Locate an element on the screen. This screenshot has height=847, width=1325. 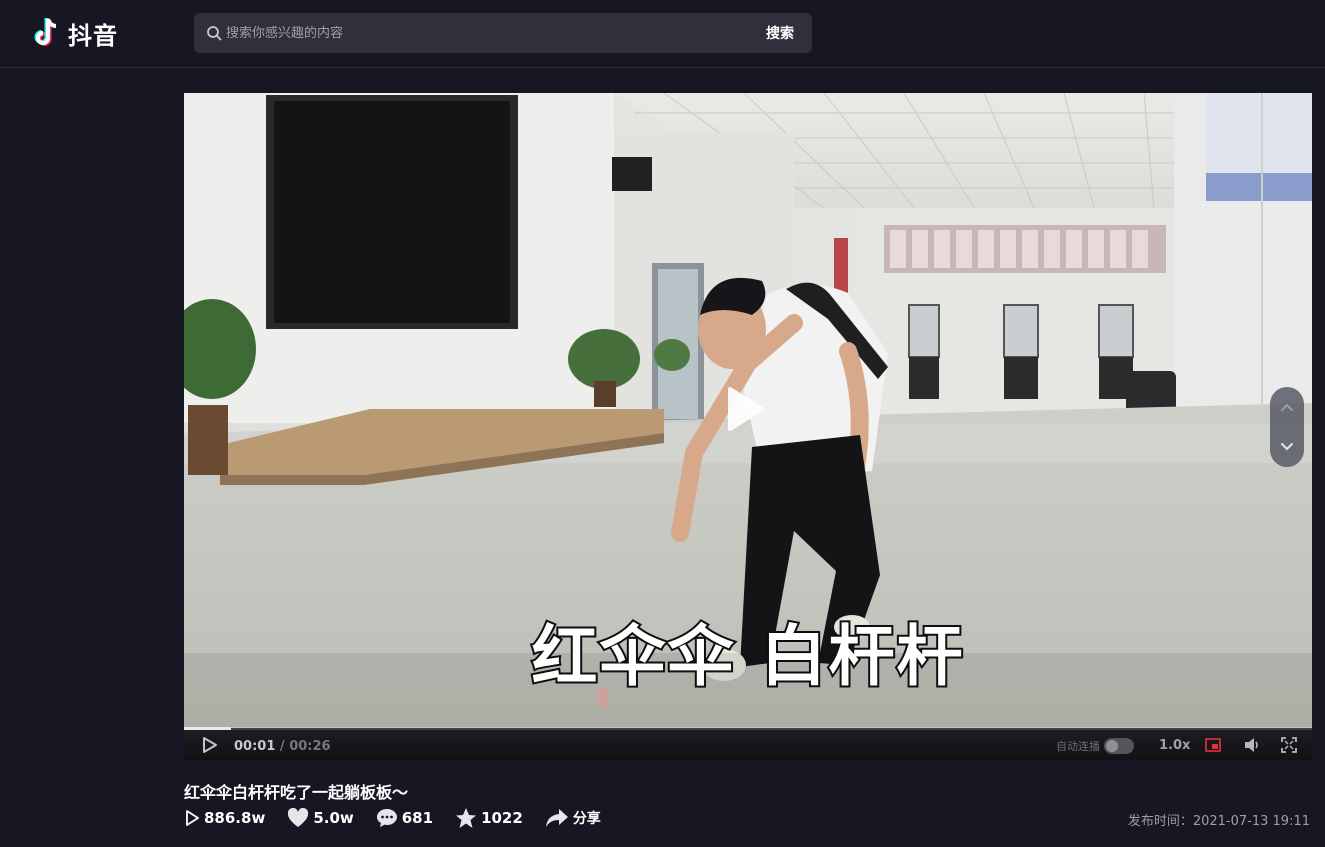
player-controls: 00:01 / 00:26 自动连播 1.0x is located at coordinates (748, 745).